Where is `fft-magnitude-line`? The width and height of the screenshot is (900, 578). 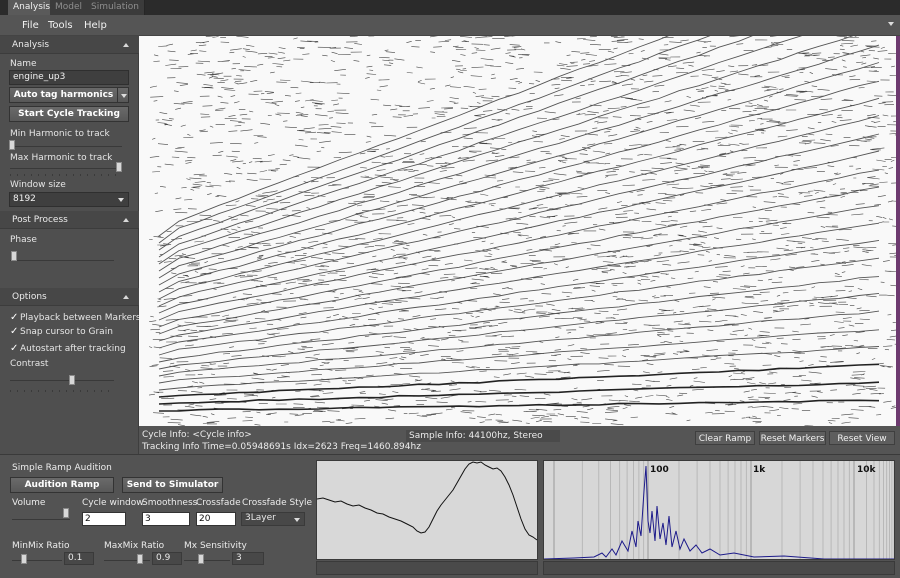 fft-magnitude-line is located at coordinates (719, 512).